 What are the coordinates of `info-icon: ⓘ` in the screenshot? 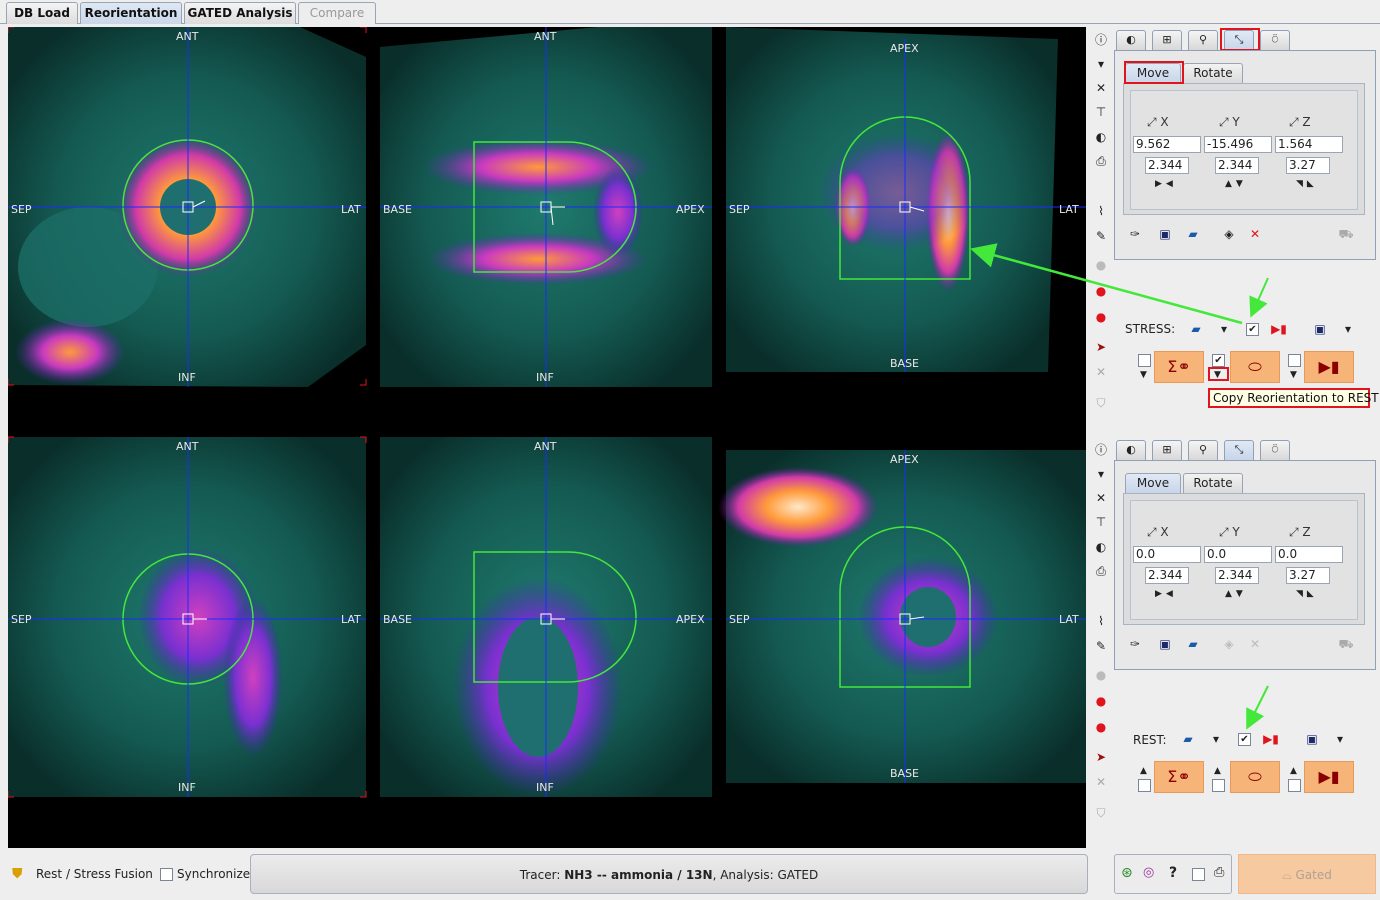 It's located at (1101, 450).